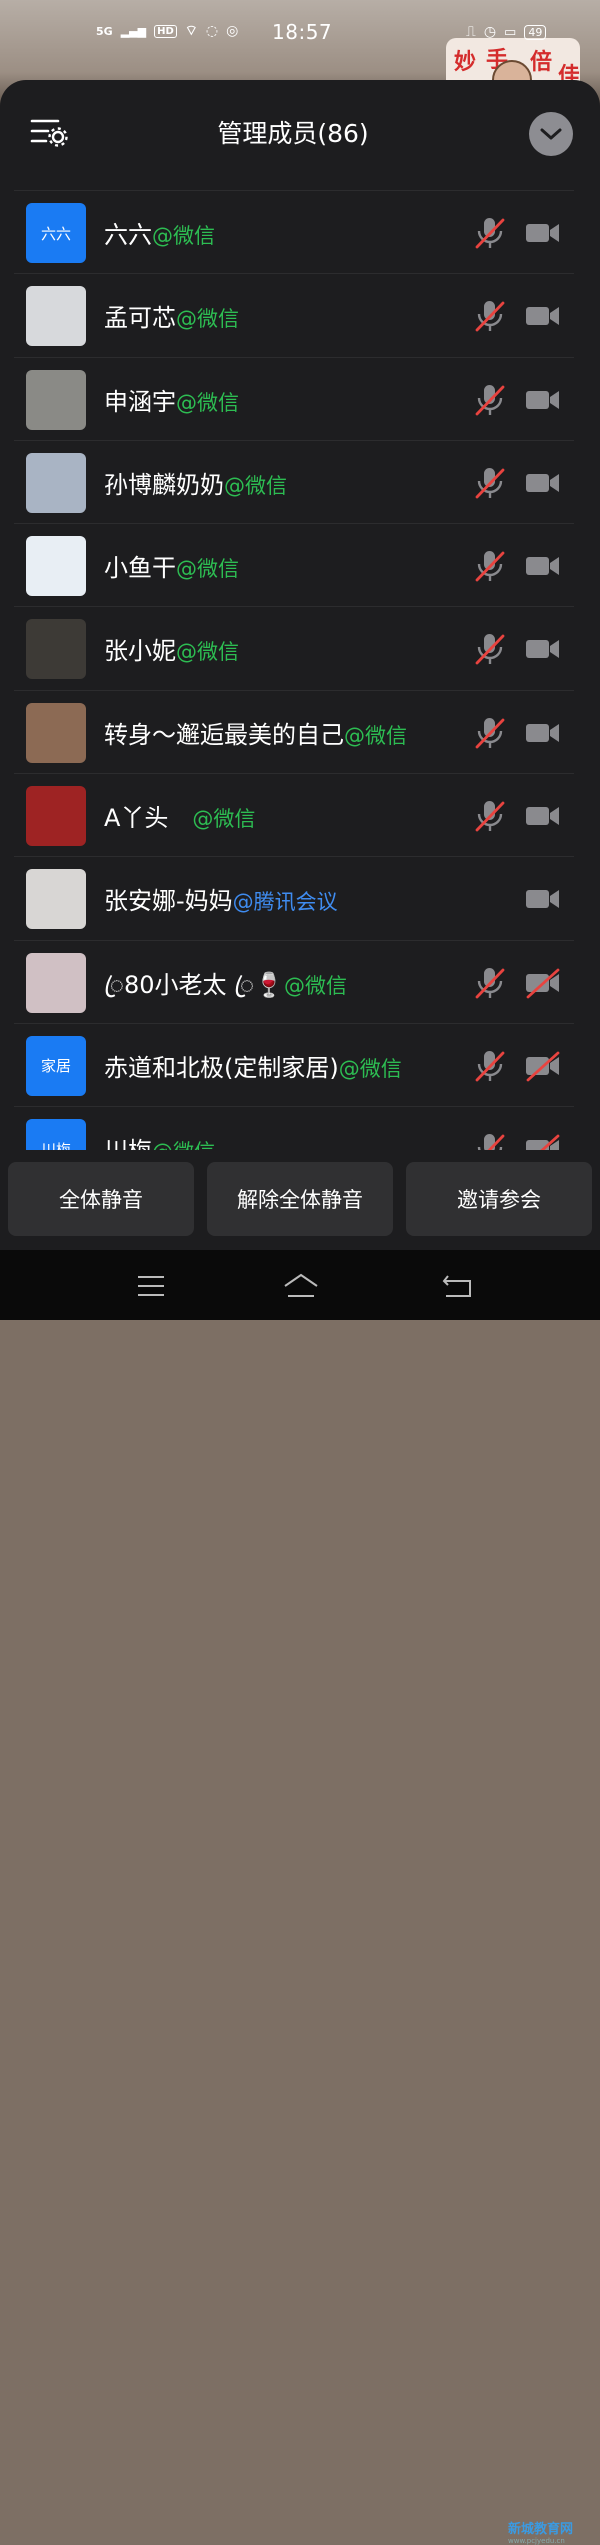  What do you see at coordinates (168, 901) in the screenshot?
I see `member-name: 张安娜-妈妈` at bounding box center [168, 901].